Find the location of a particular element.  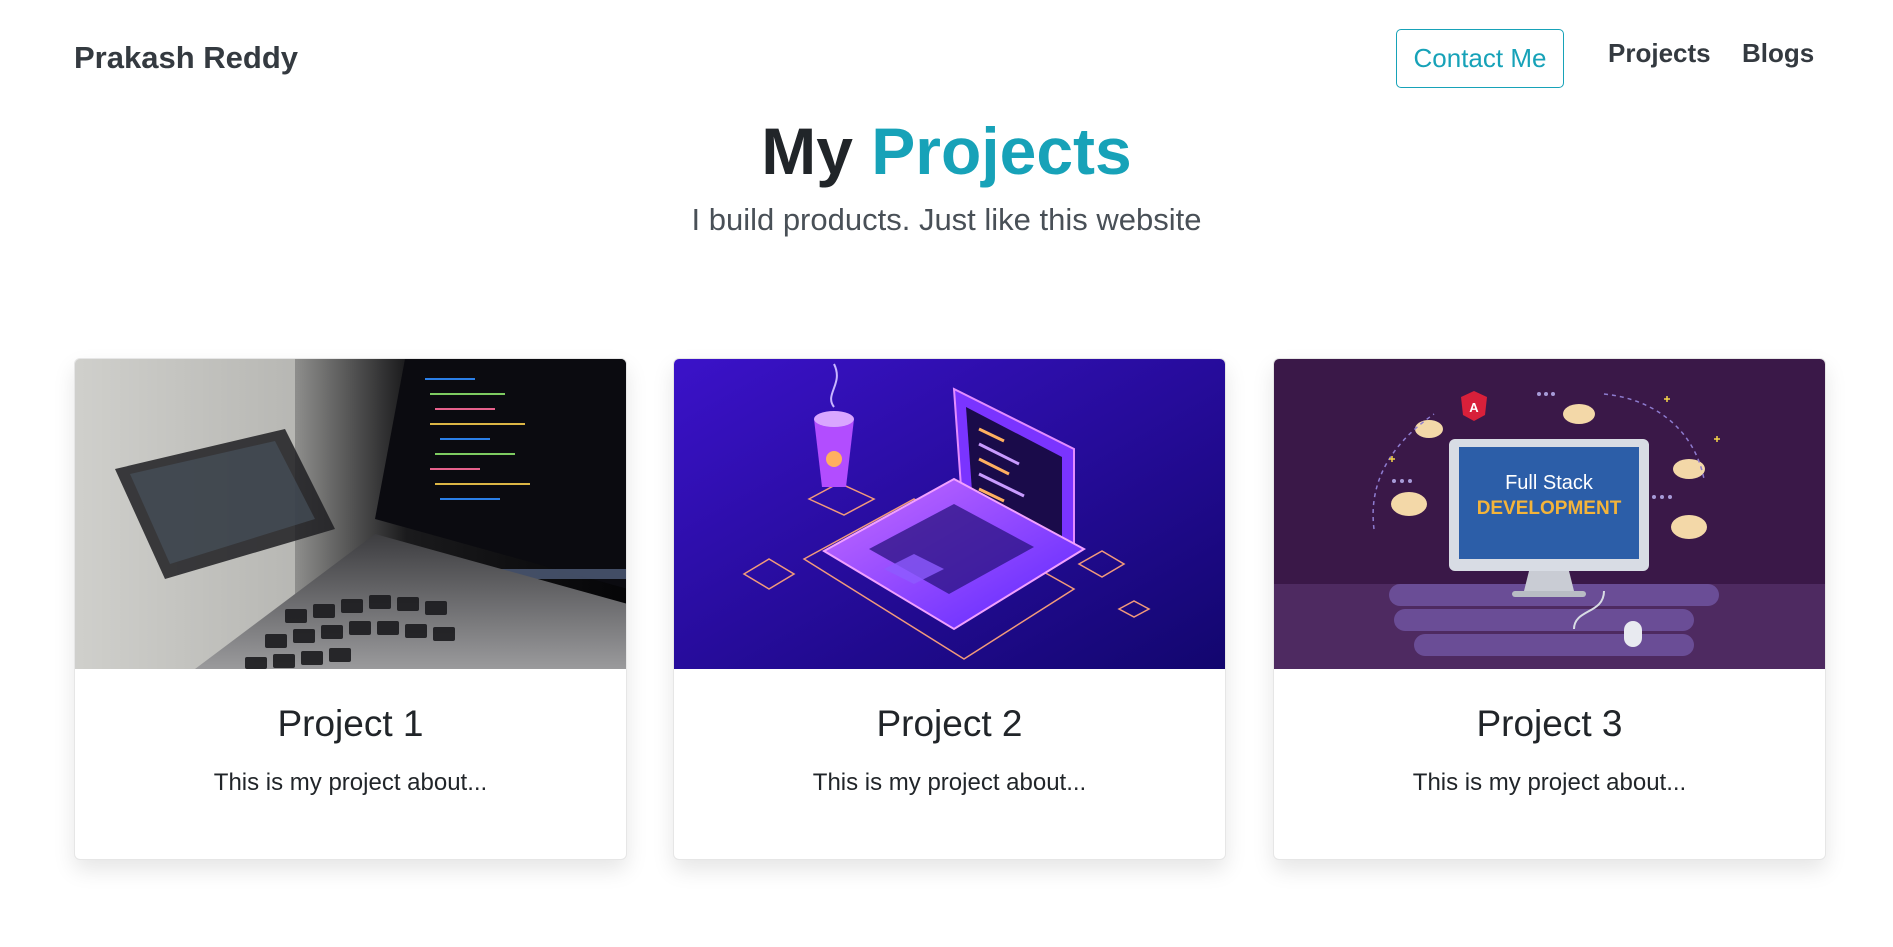

project-2-image is located at coordinates (949, 514).